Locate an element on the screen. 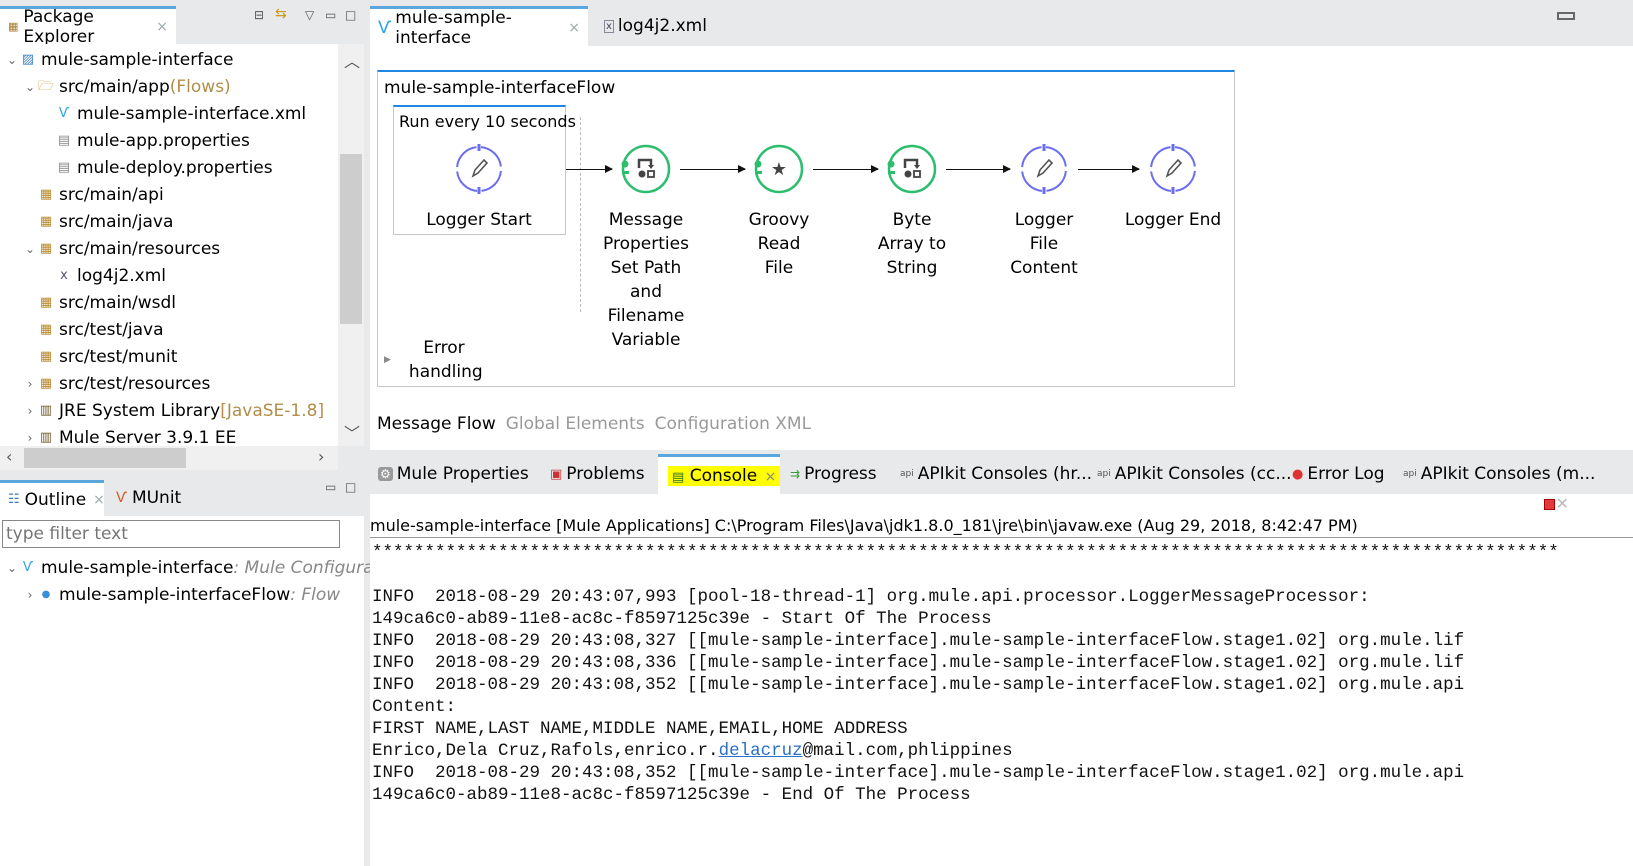  mule-config-icon: Ѵ is located at coordinates (385, 27).